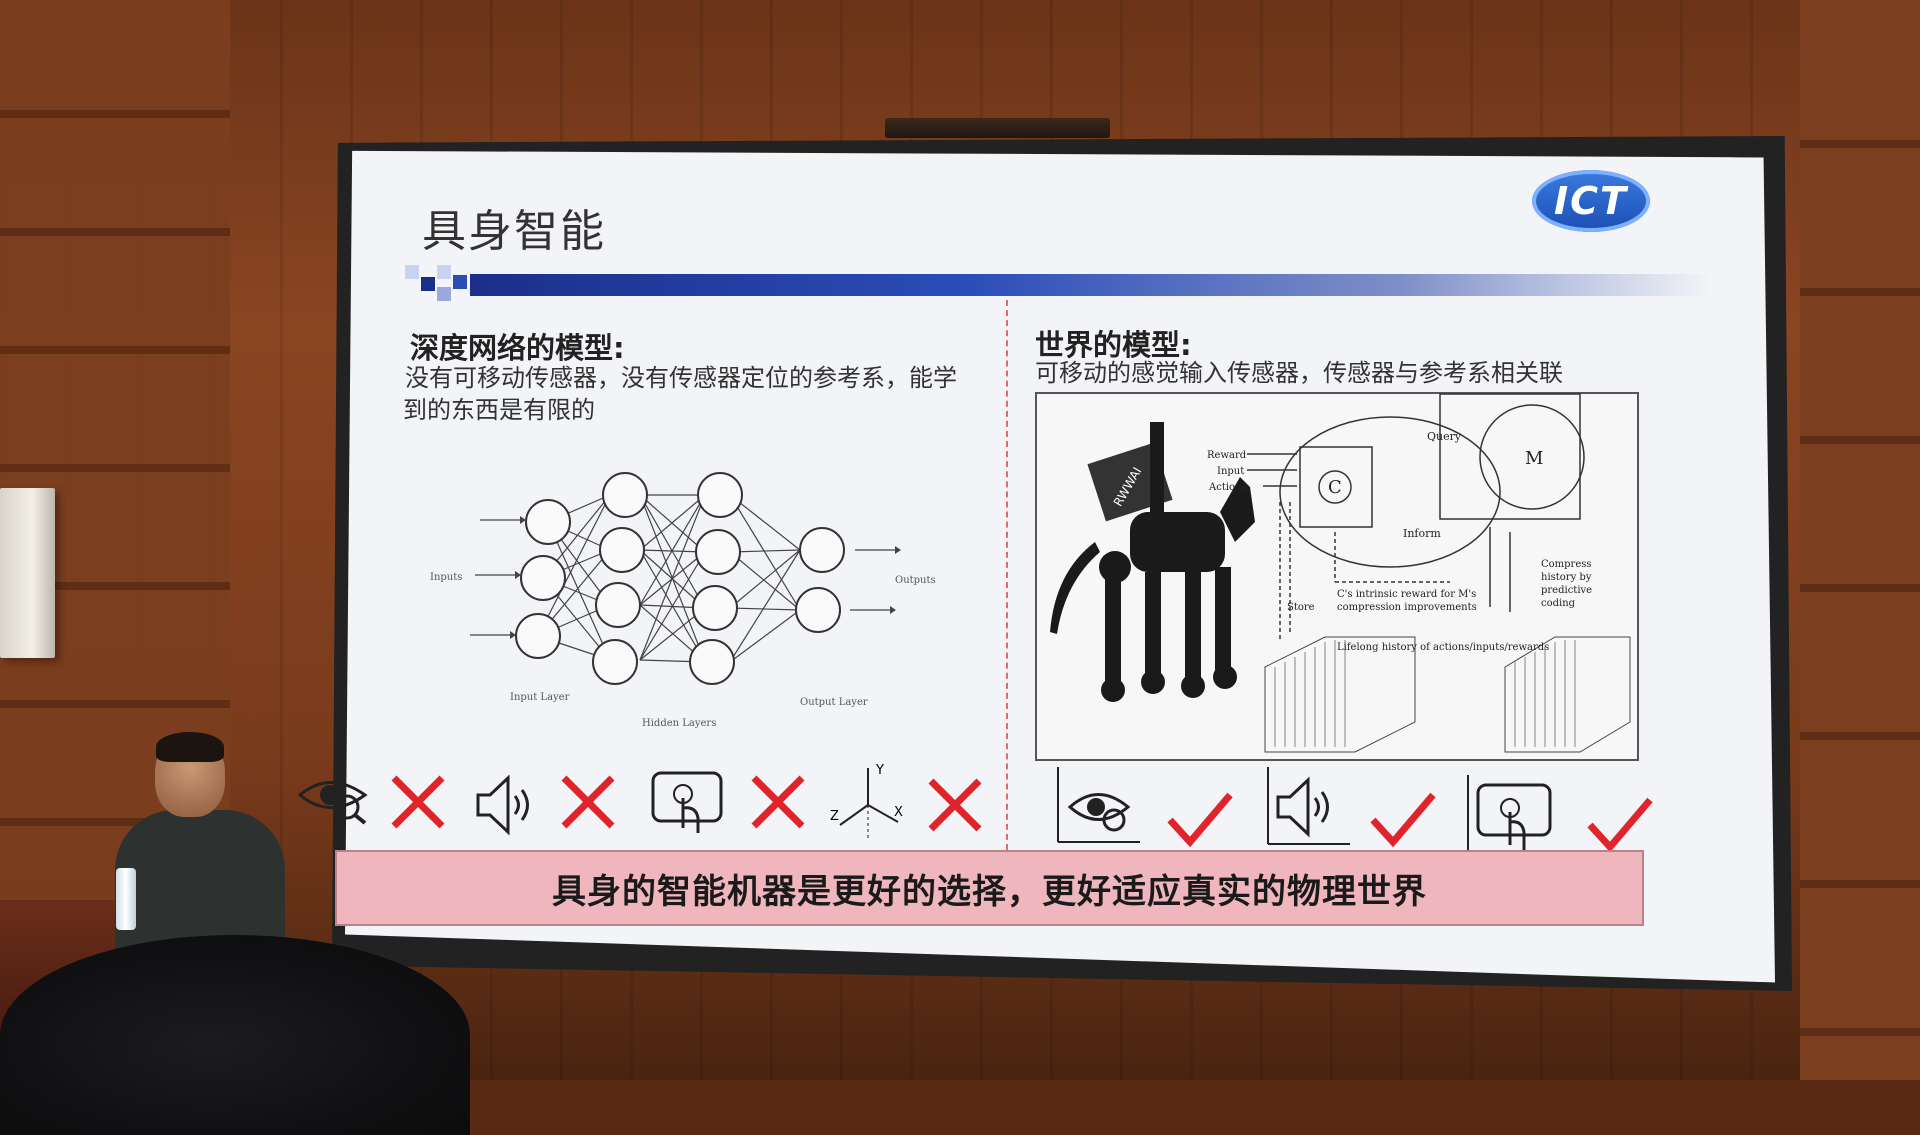 Image resolution: width=1920 pixels, height=1135 pixels. What do you see at coordinates (898, 812) in the screenshot?
I see `axis-x-label: X` at bounding box center [898, 812].